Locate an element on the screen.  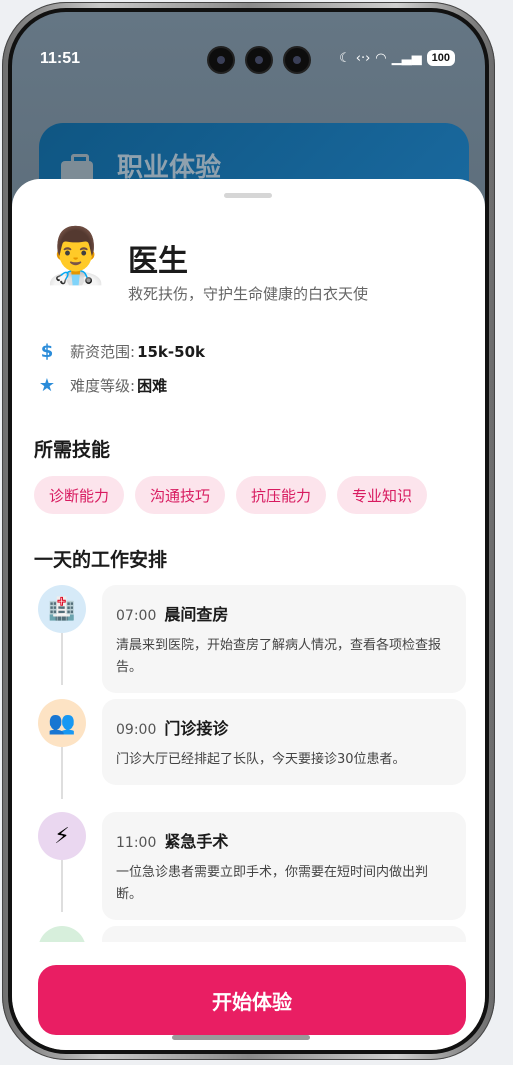
timeline-card is located at coordinates (284, 934).